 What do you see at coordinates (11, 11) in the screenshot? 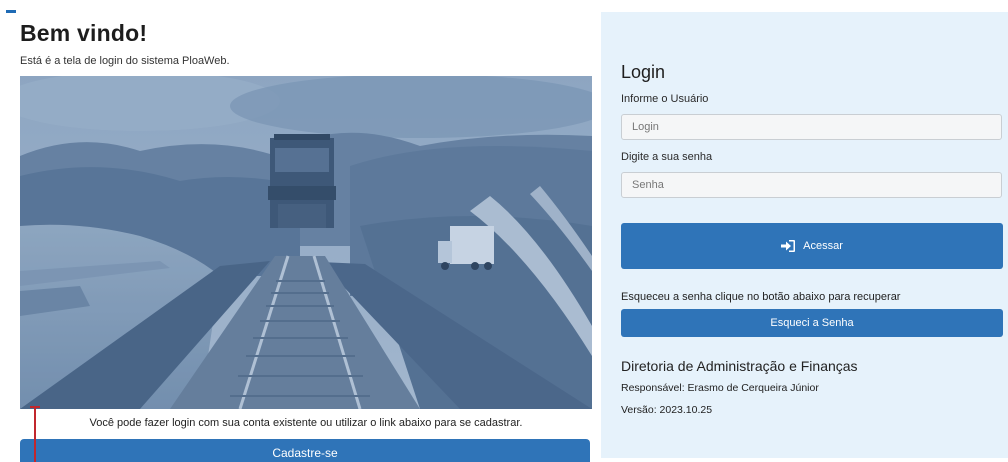
I see `corner-accent` at bounding box center [11, 11].